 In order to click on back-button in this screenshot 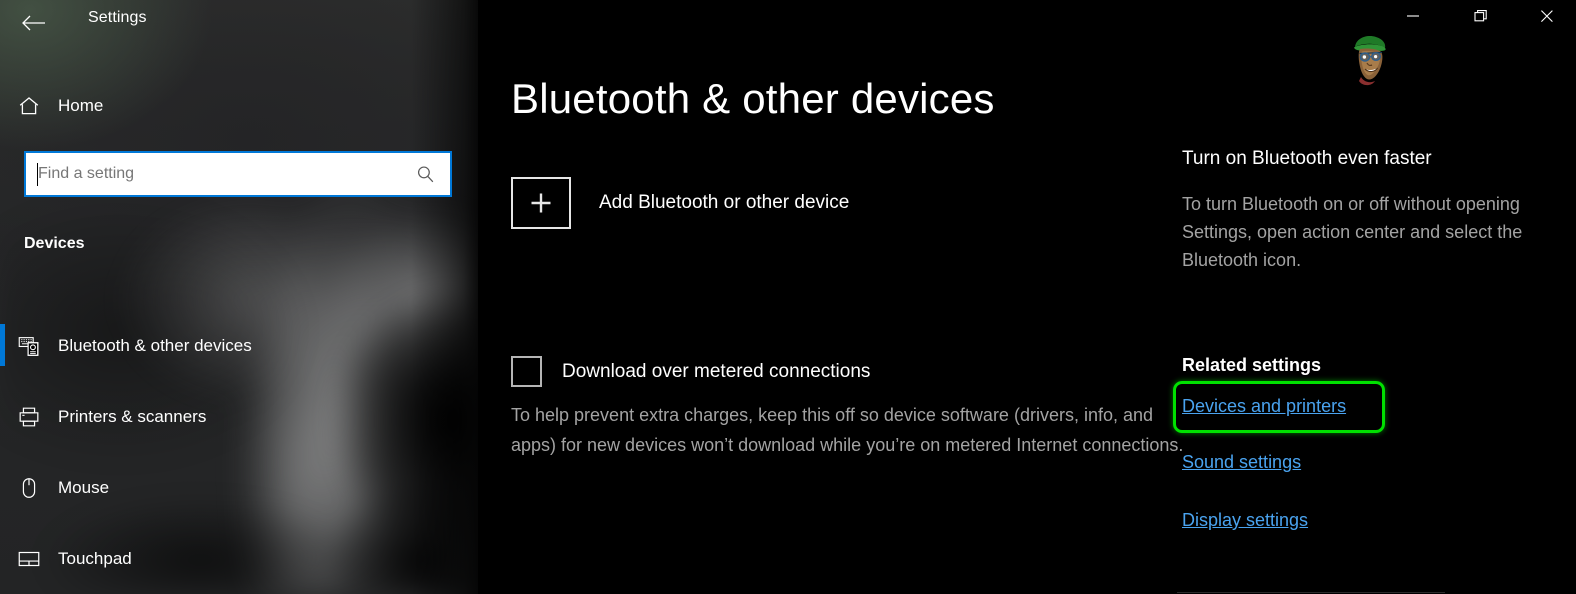, I will do `click(34, 23)`.